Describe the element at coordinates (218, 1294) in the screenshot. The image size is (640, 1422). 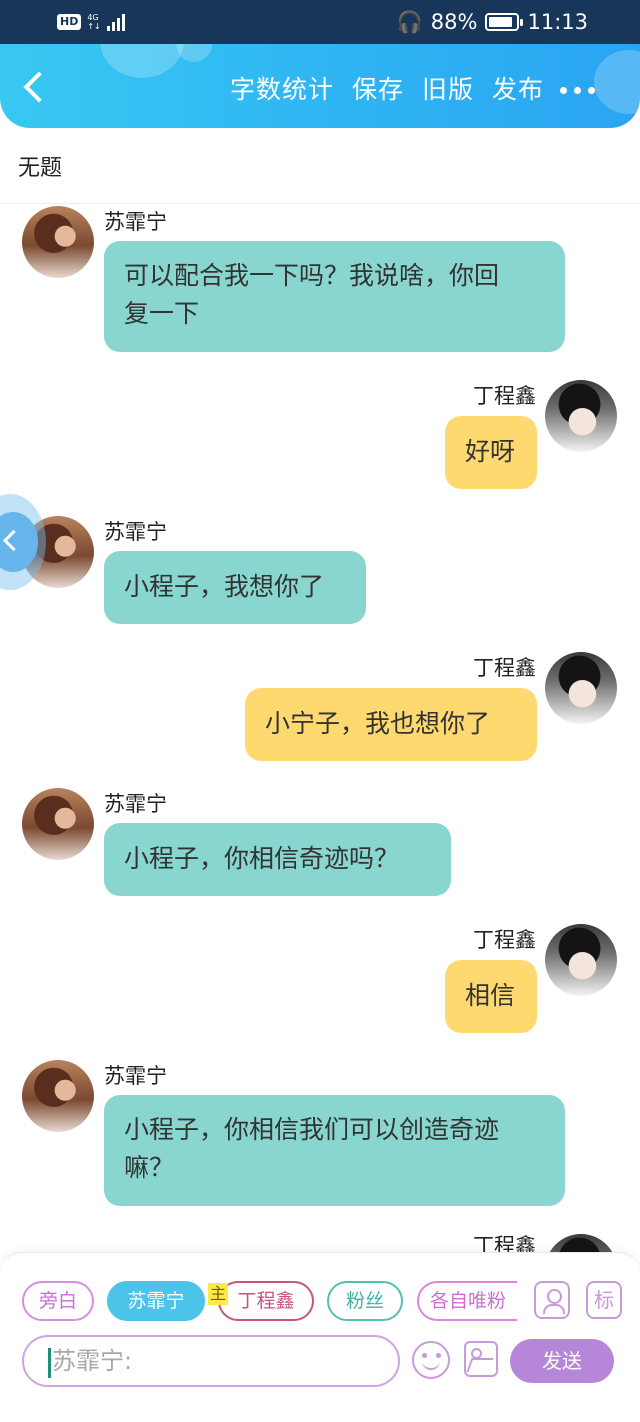
I see `main-role-badge: 主` at that location.